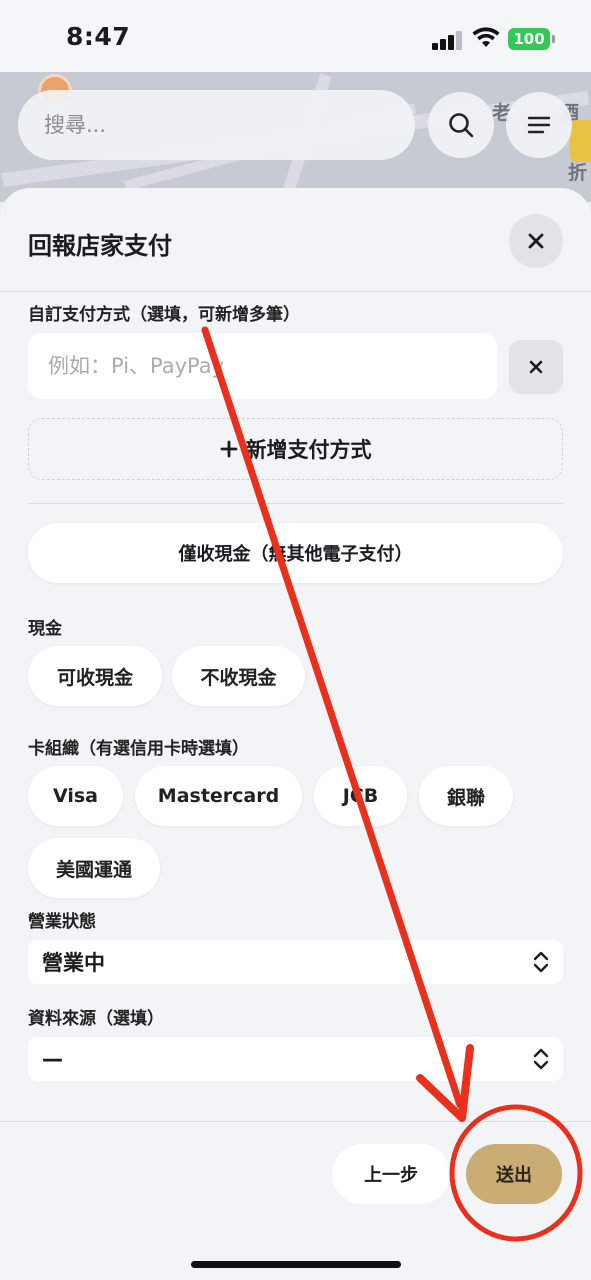 Image resolution: width=591 pixels, height=1280 pixels. I want to click on search-input, so click(216, 125).